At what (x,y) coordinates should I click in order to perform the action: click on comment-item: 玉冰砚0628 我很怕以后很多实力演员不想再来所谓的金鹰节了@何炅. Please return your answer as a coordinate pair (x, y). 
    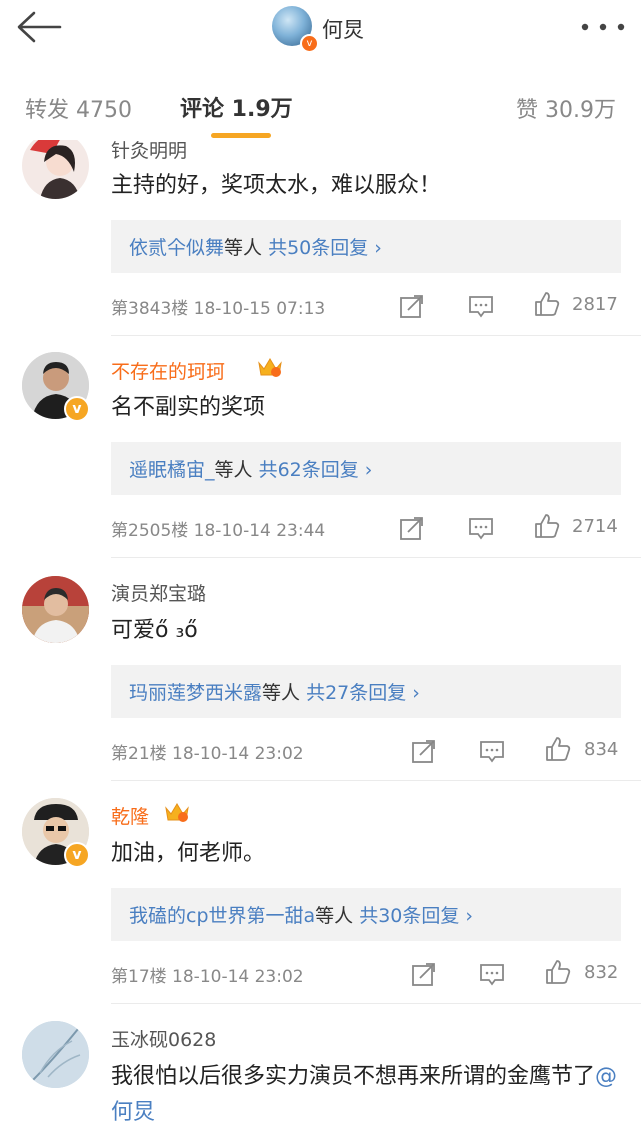
    Looking at the image, I should click on (320, 1066).